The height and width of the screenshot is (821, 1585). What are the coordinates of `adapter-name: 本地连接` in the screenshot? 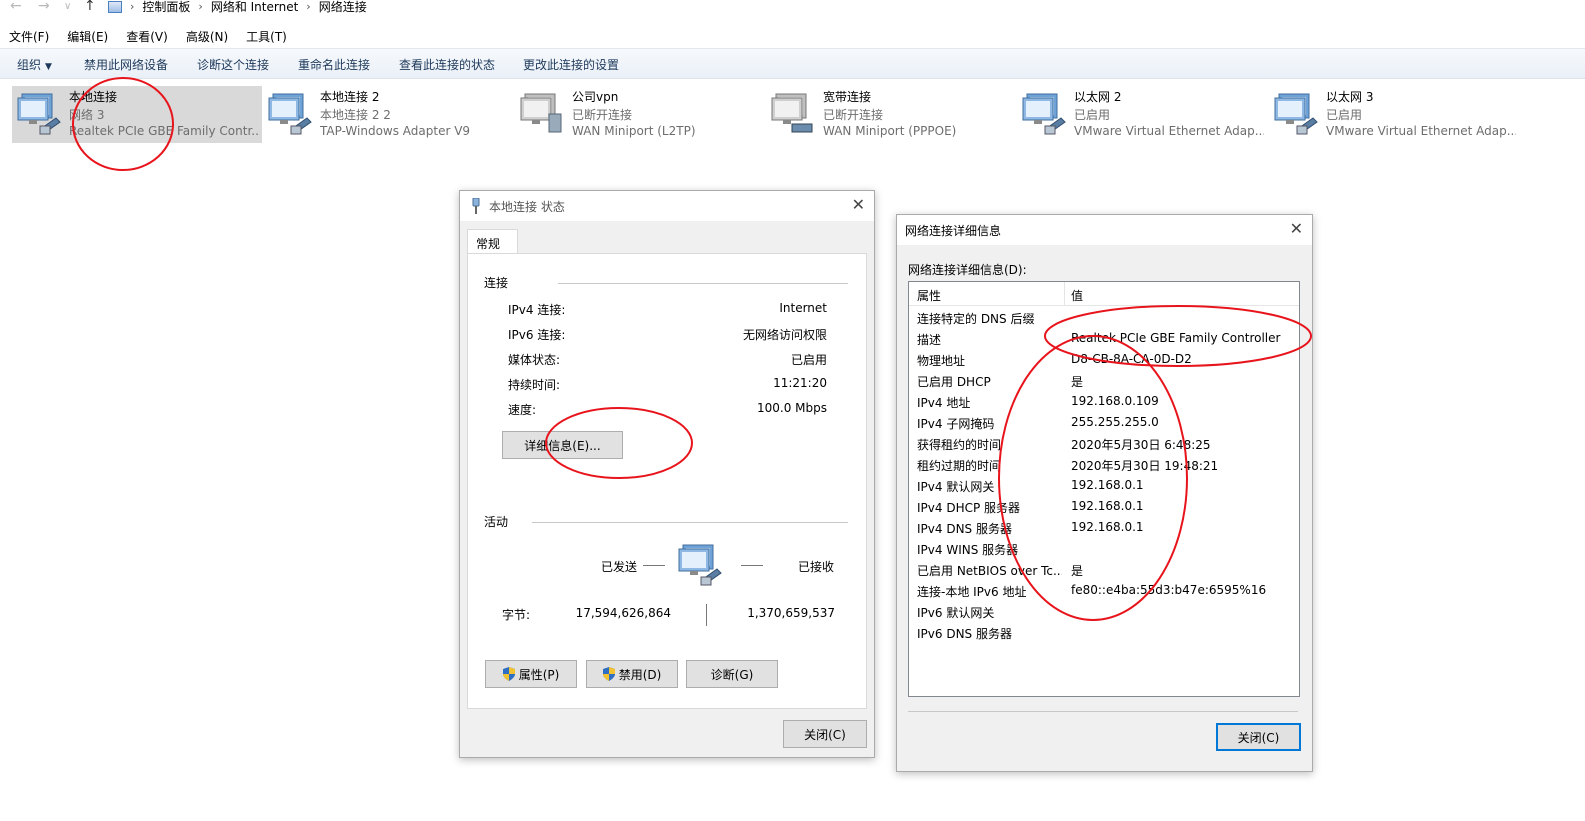 It's located at (93, 97).